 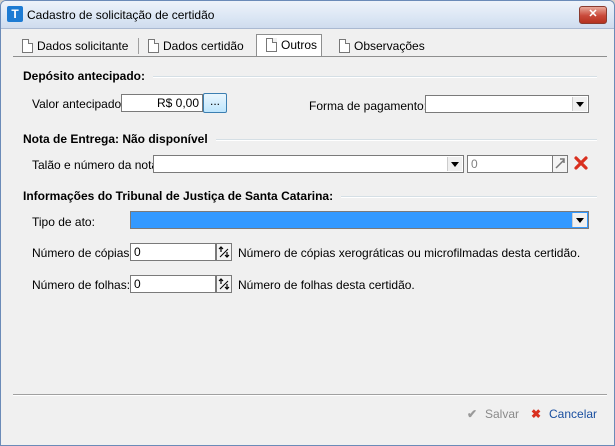 I want to click on tipo-ato-label: Tipo de ato:, so click(x=63, y=222).